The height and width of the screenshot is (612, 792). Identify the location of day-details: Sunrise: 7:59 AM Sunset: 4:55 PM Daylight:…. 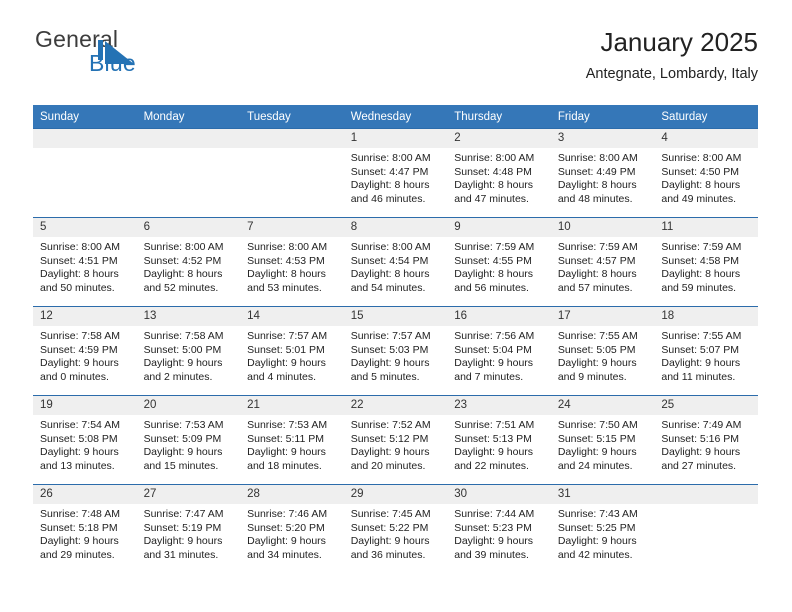
(499, 266).